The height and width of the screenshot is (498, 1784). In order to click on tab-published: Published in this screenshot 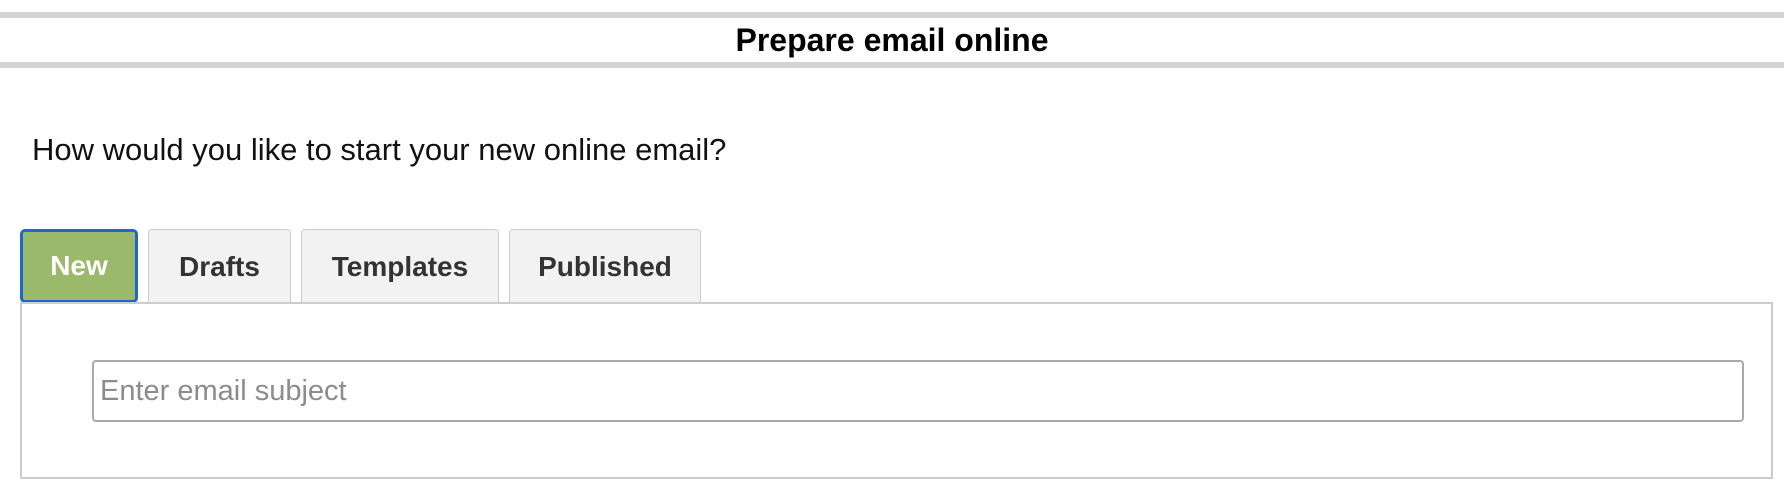, I will do `click(605, 266)`.